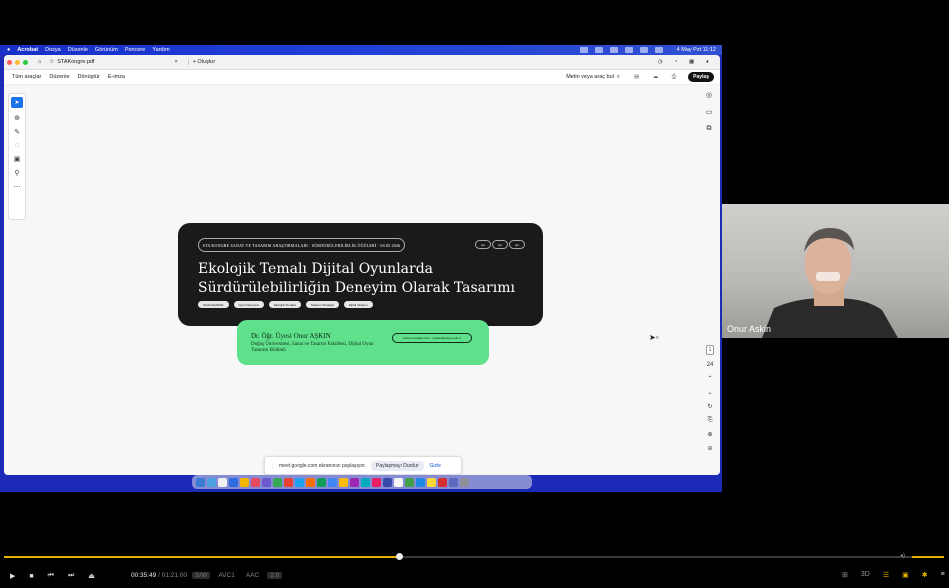  I want to click on star-icon: ☆, so click(51, 62).